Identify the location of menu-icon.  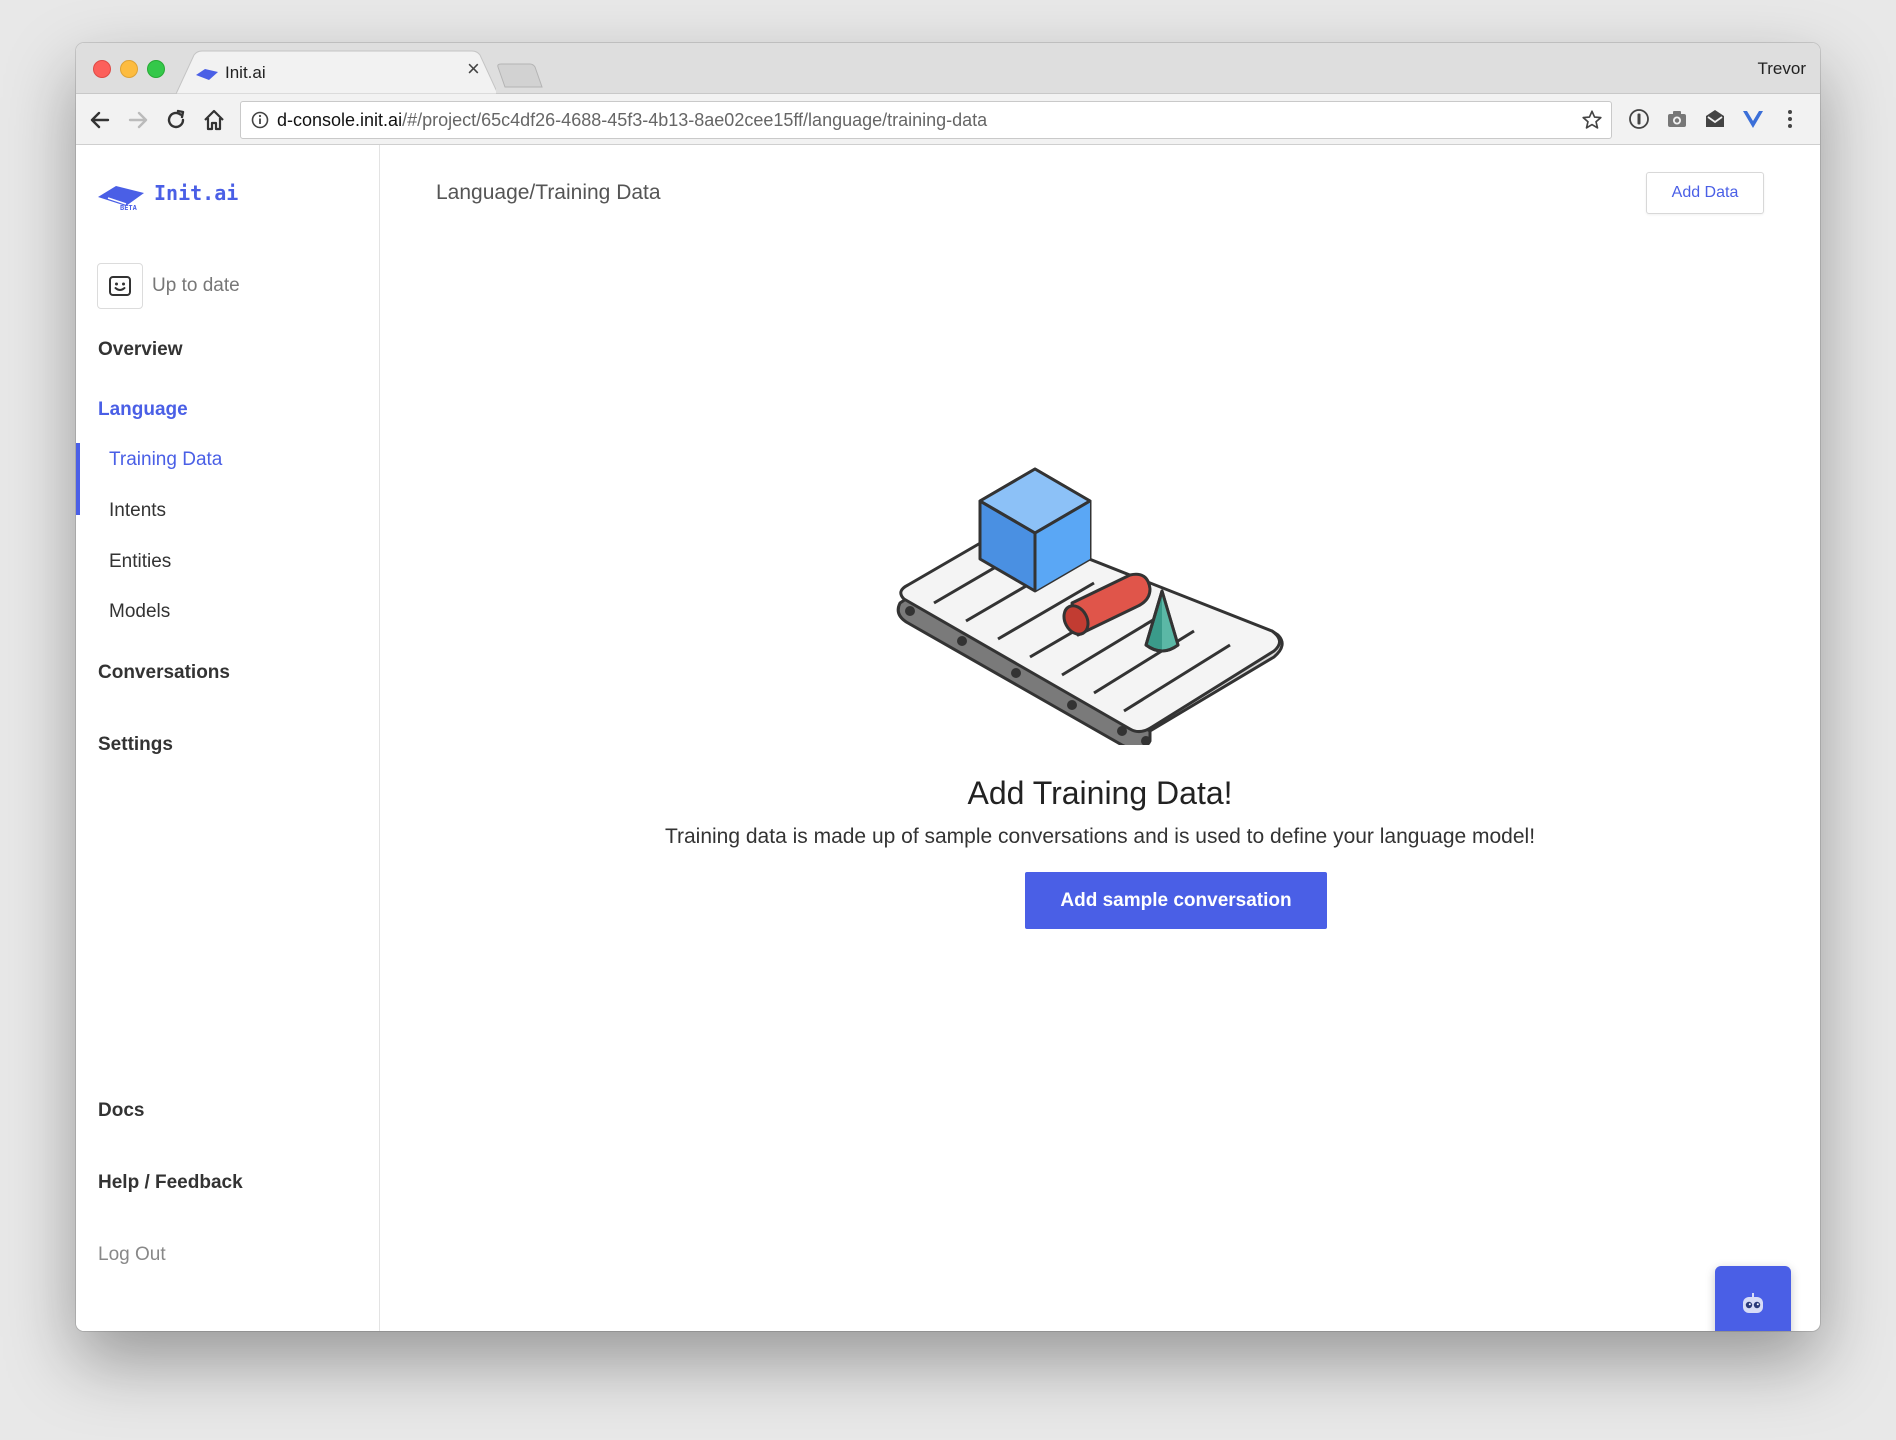
(1790, 119).